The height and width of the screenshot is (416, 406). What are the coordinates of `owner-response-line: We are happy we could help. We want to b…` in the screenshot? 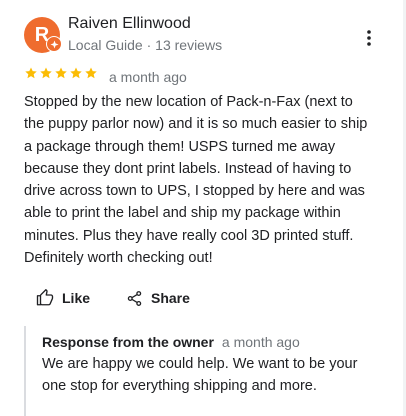 It's located at (200, 364).